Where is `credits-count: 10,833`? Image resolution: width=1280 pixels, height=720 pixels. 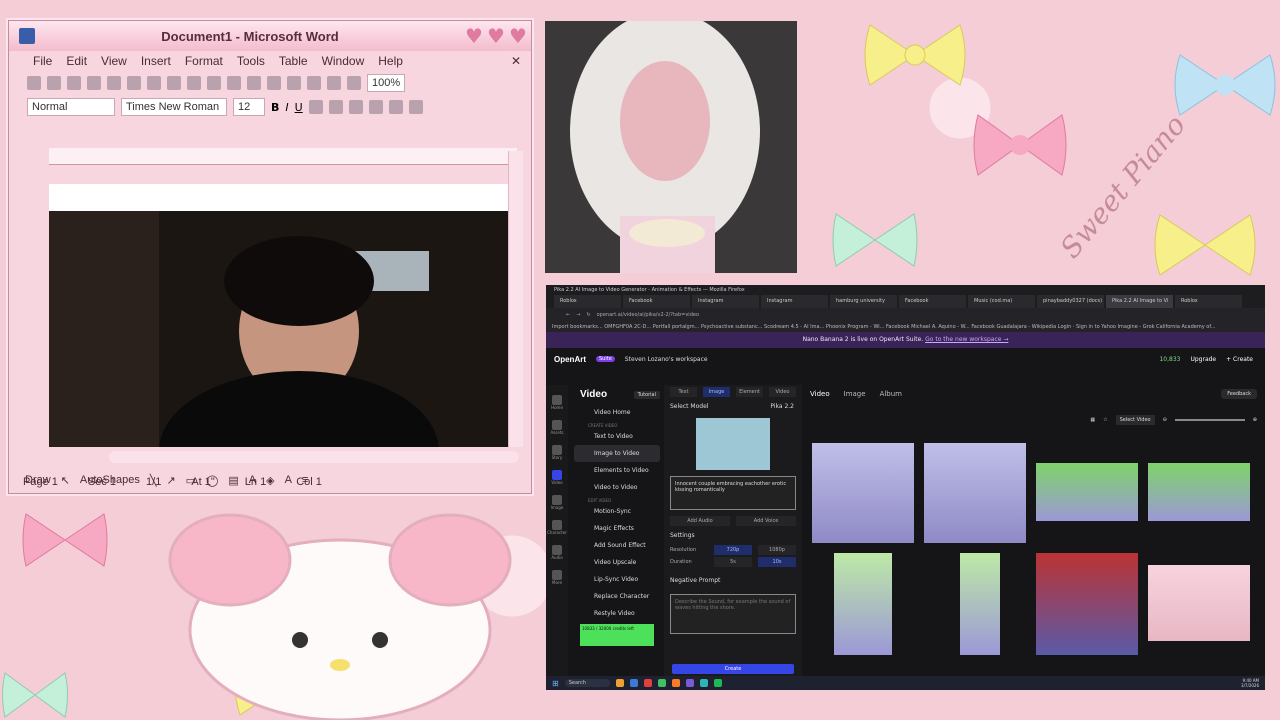 credits-count: 10,833 is located at coordinates (1169, 359).